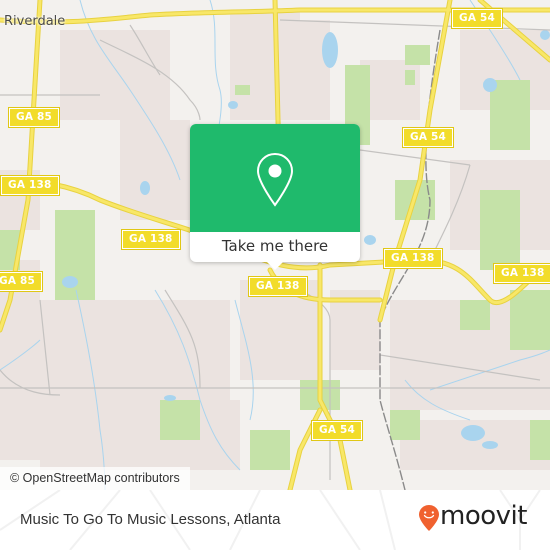 The height and width of the screenshot is (550, 550). Describe the element at coordinates (35, 21) in the screenshot. I see `place-label-riverdale: Riverdale` at that location.